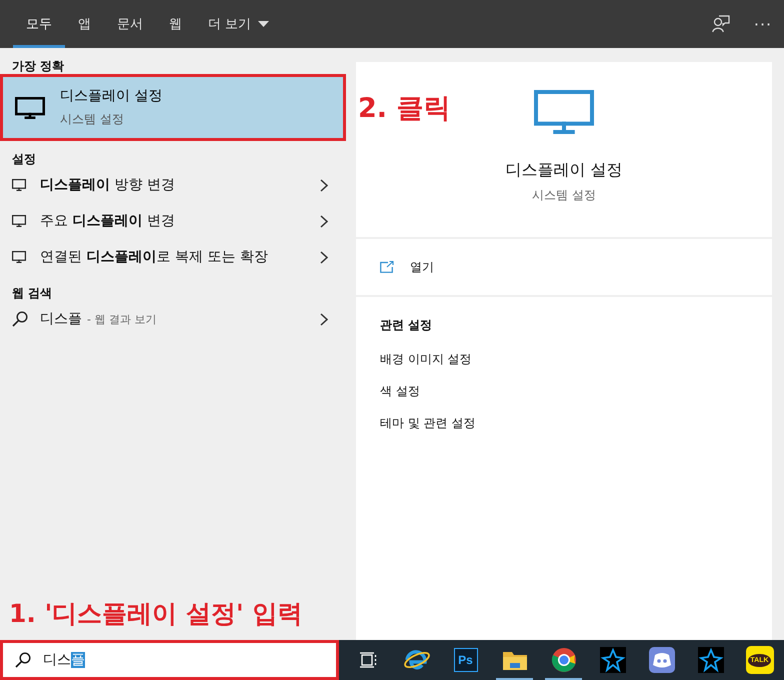 This screenshot has height=680, width=784. What do you see at coordinates (407, 325) in the screenshot?
I see `section-heading: 관련 설정` at bounding box center [407, 325].